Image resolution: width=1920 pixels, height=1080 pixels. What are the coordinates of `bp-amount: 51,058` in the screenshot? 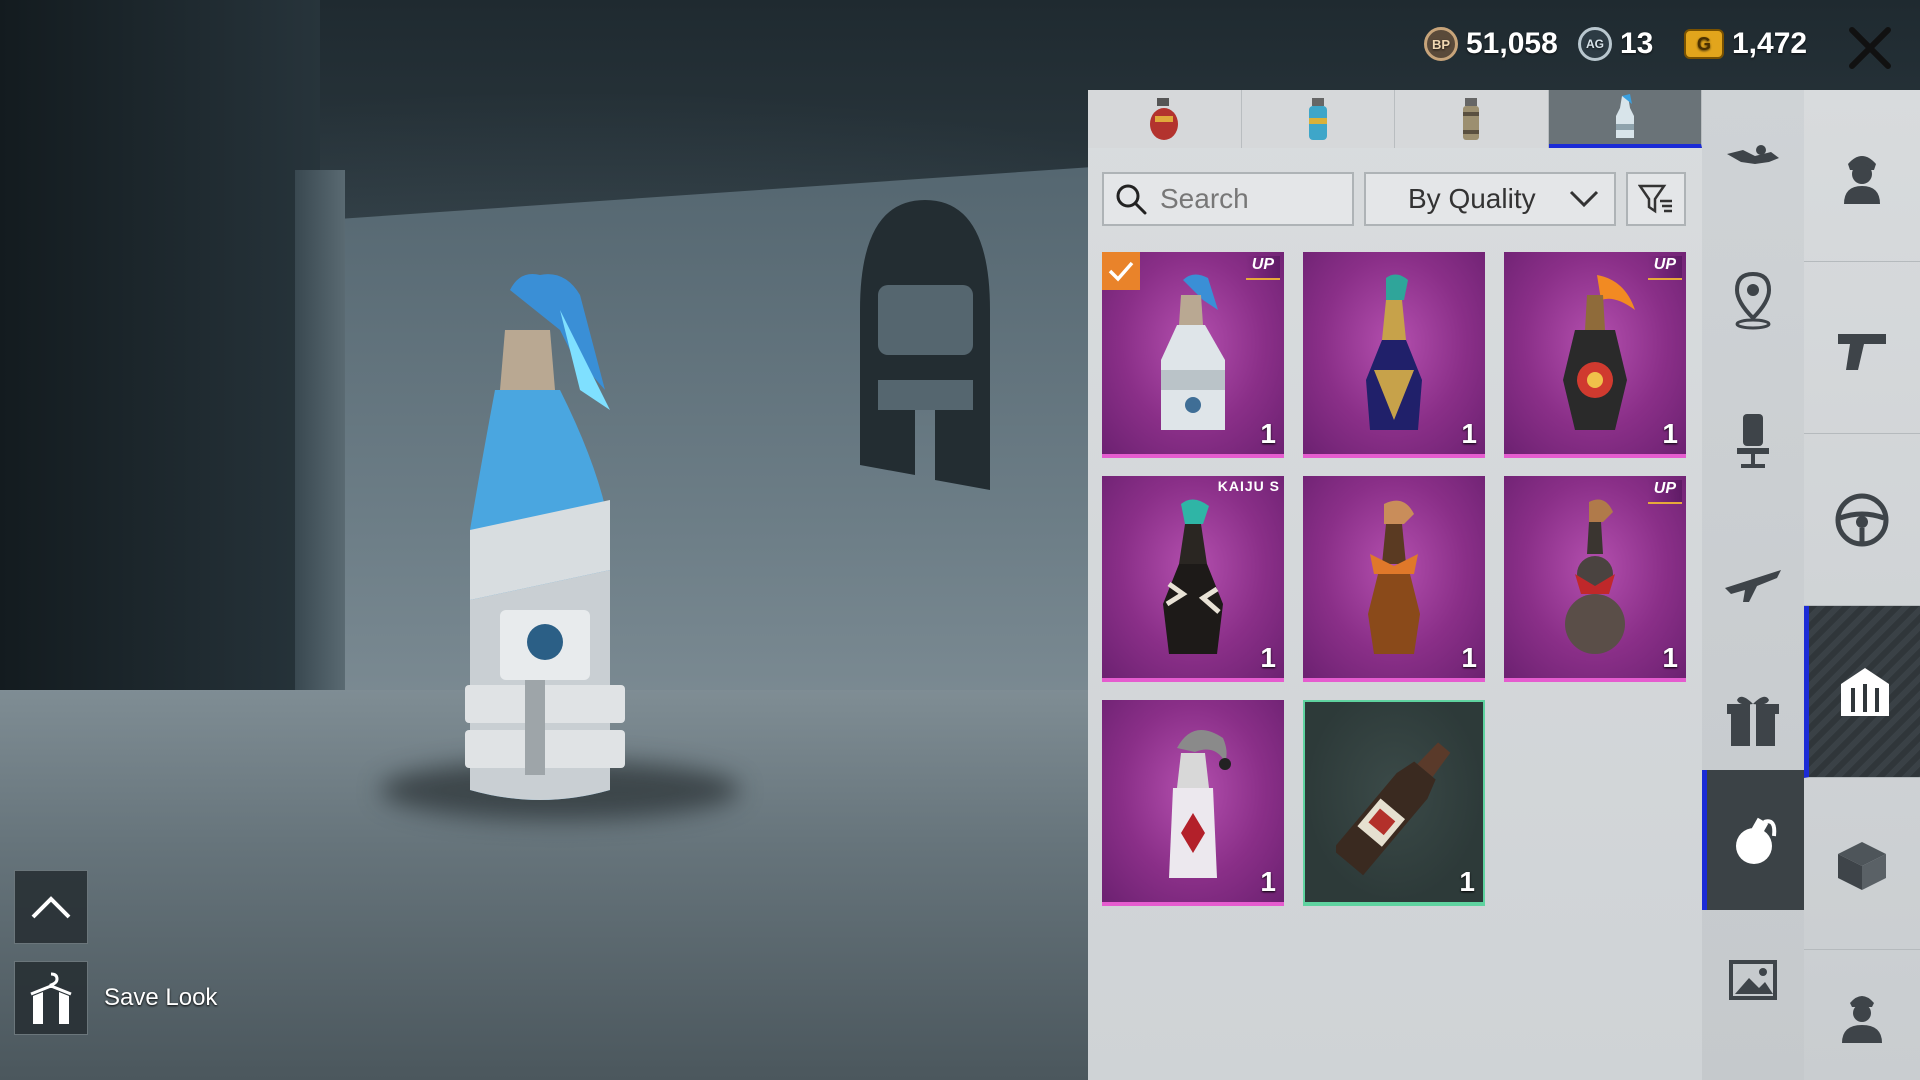 It's located at (1512, 43).